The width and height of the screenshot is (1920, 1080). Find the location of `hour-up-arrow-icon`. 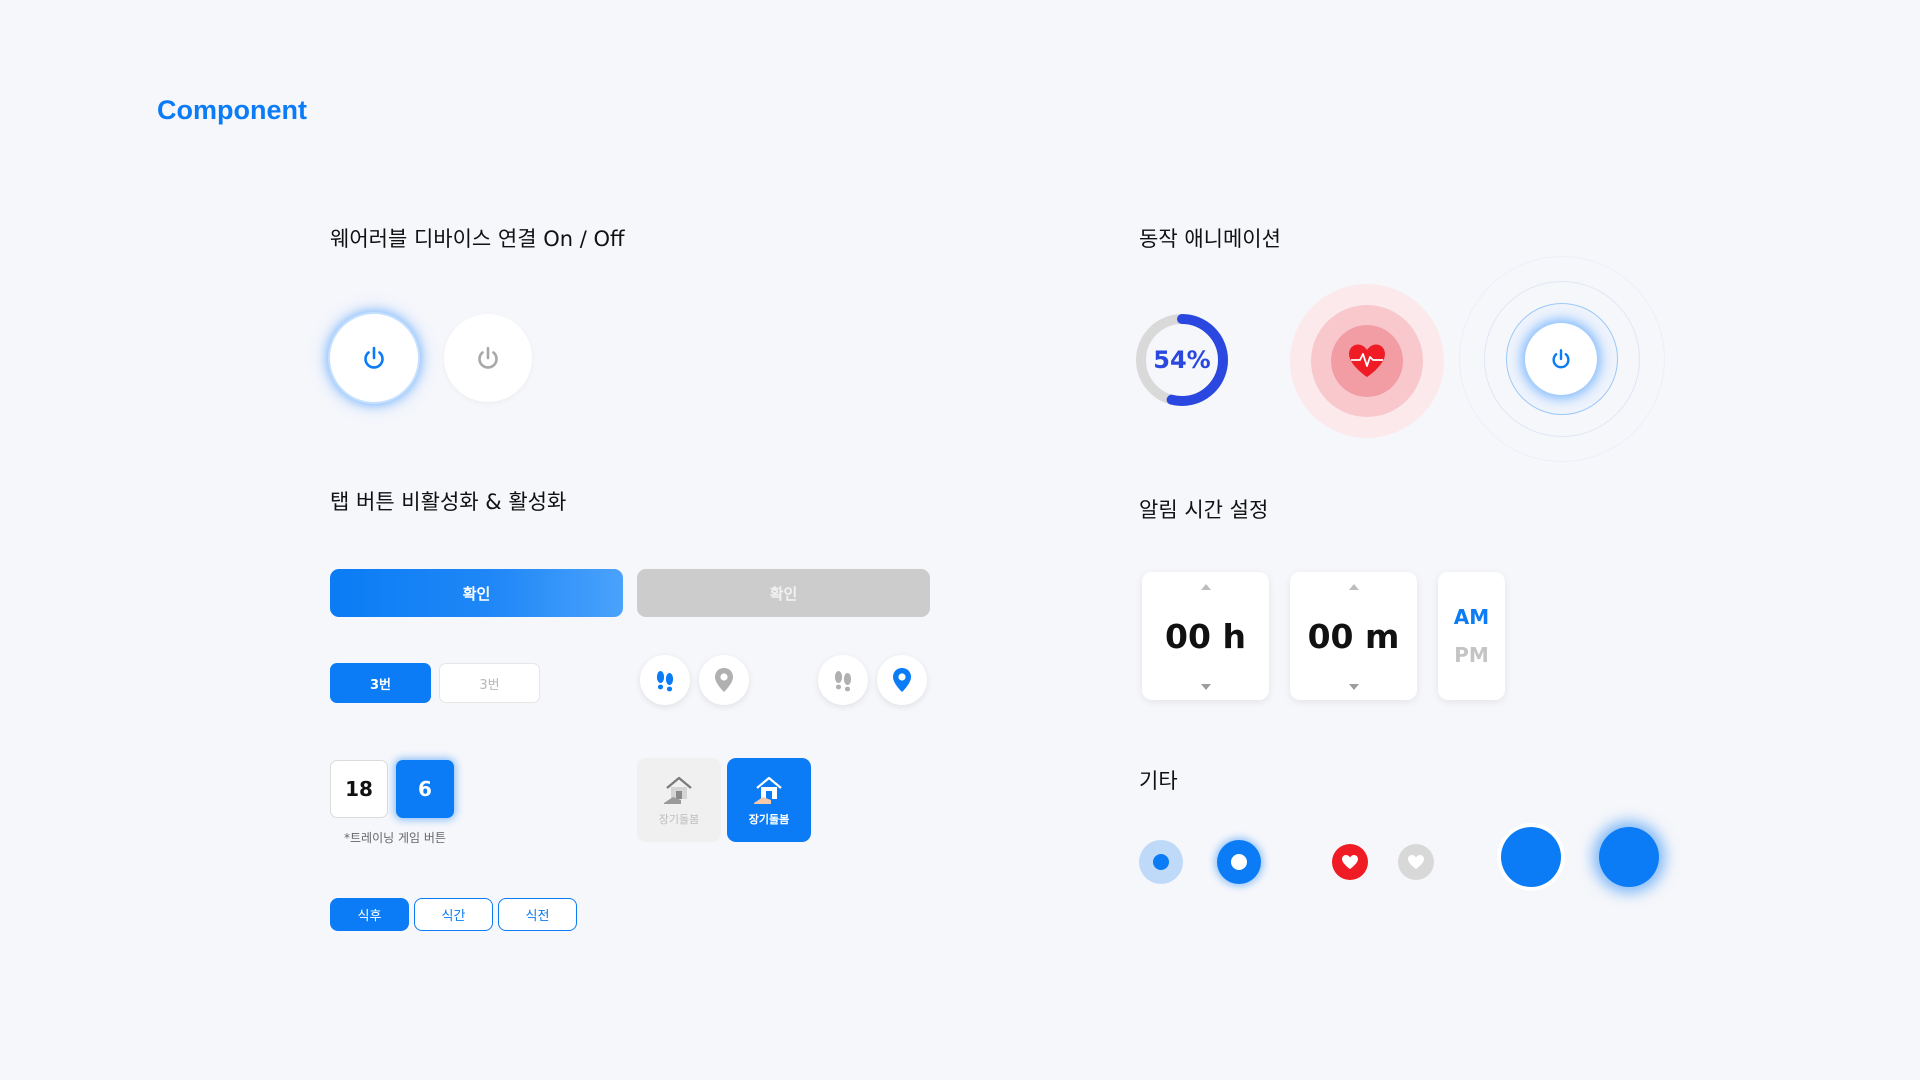

hour-up-arrow-icon is located at coordinates (1205, 587).